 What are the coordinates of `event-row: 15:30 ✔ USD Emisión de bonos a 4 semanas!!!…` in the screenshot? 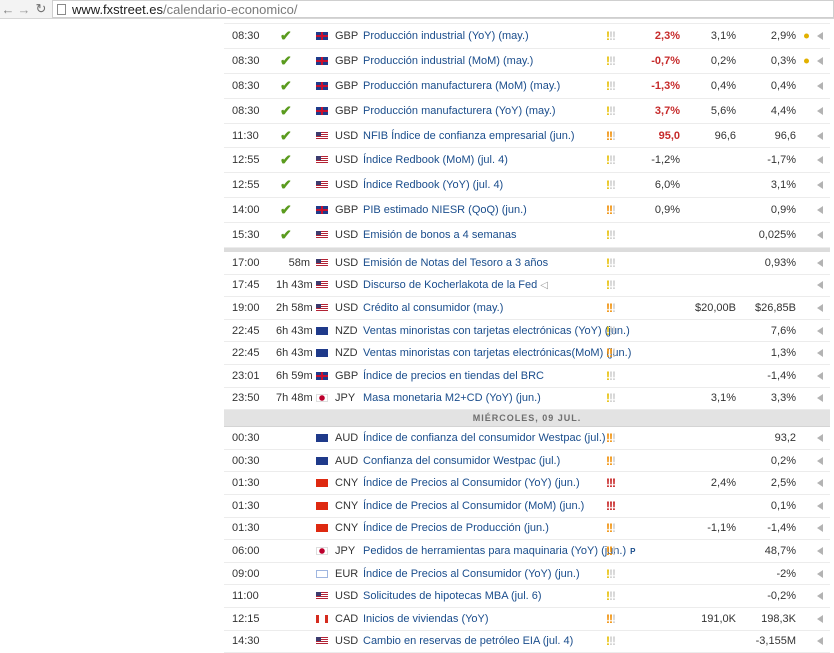 It's located at (527, 236).